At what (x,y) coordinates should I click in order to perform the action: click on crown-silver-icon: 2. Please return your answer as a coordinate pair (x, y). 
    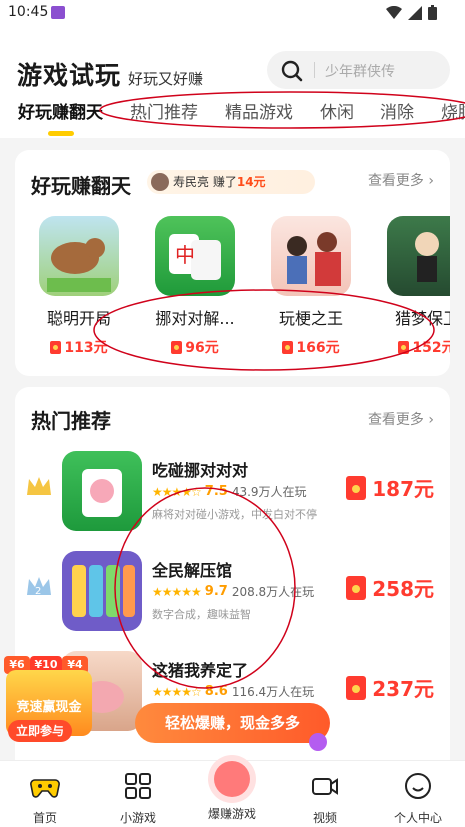
    Looking at the image, I should click on (39, 587).